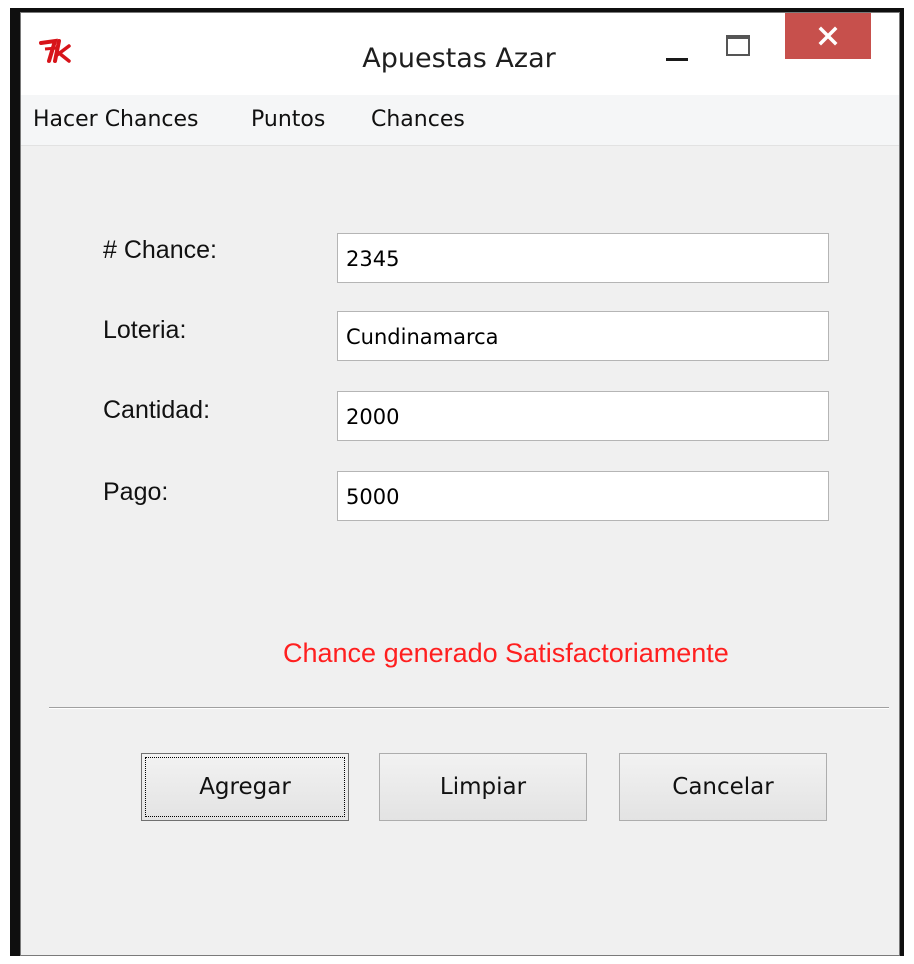 The image size is (914, 964). I want to click on status-message: Chance generado Satisfactoriamente, so click(506, 653).